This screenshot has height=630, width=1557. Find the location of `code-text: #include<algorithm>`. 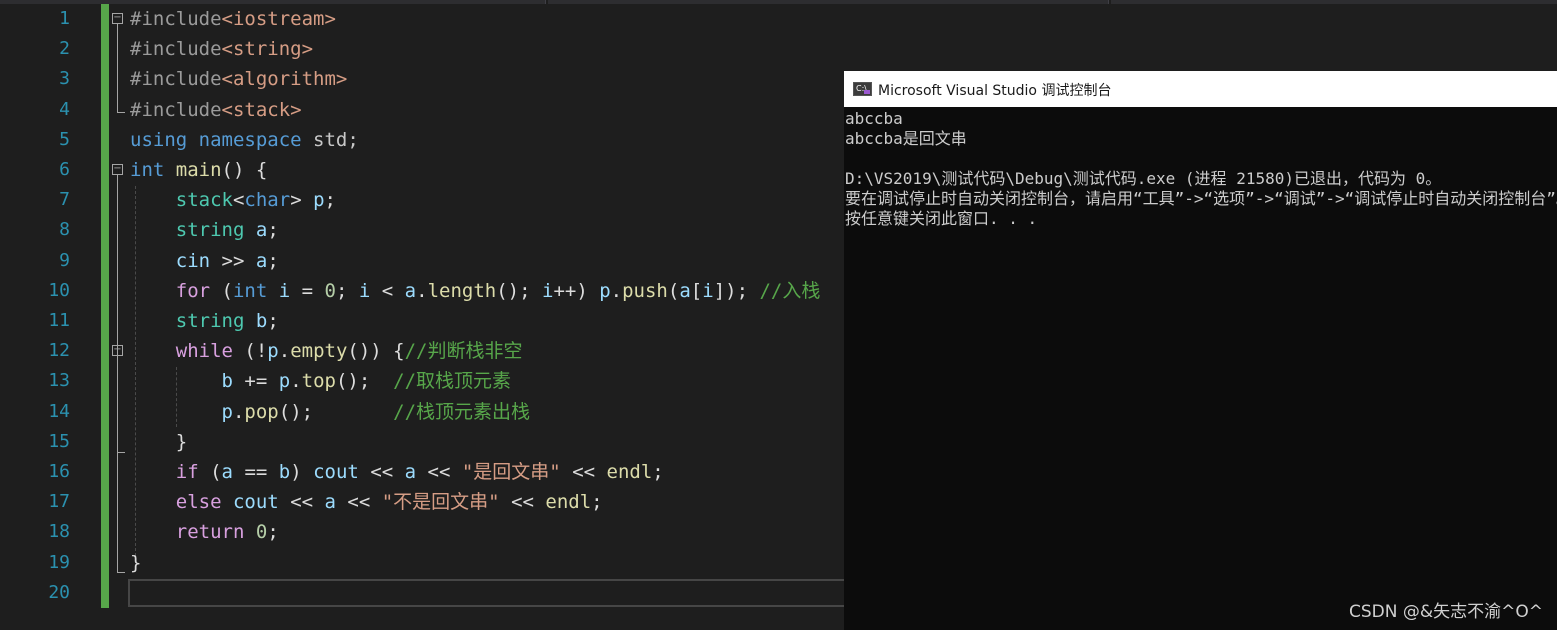

code-text: #include<algorithm> is located at coordinates (238, 79).